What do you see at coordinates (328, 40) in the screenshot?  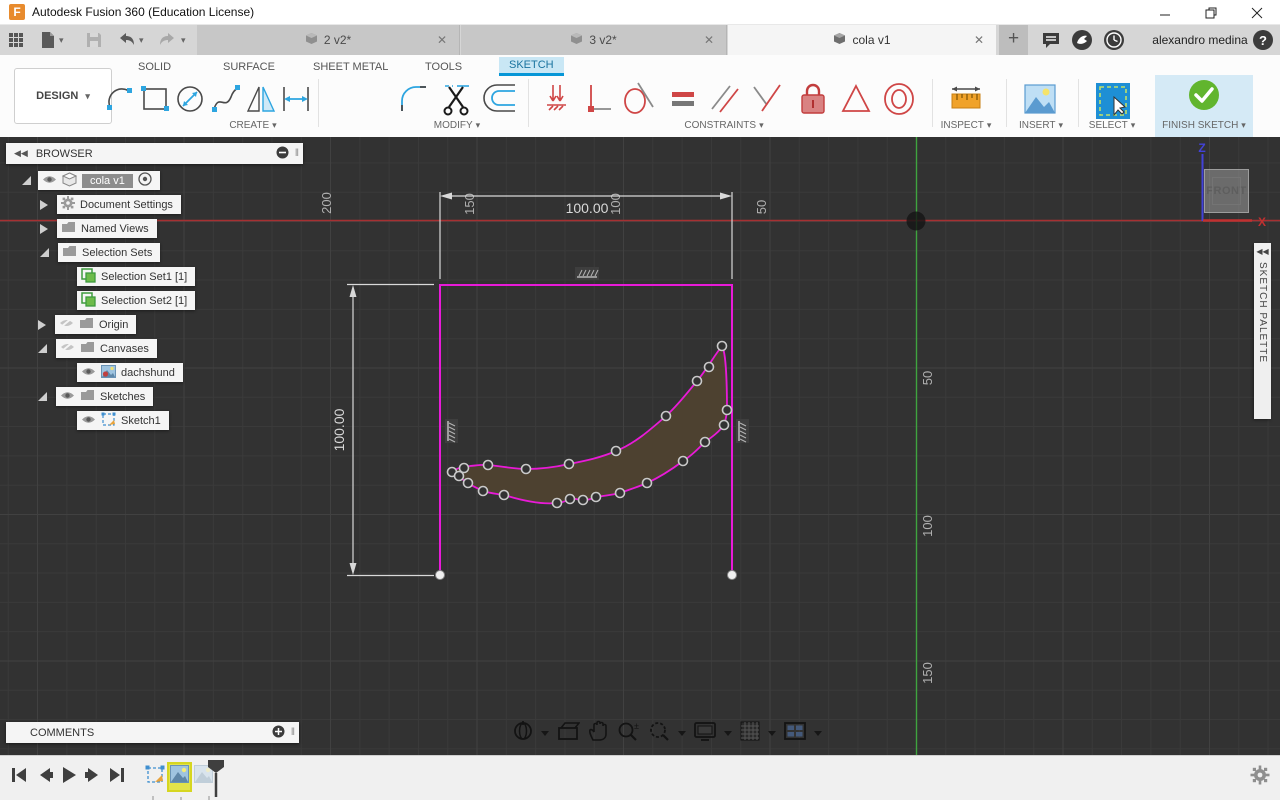 I see `doc-tab-2v2: 2 v2* ✕` at bounding box center [328, 40].